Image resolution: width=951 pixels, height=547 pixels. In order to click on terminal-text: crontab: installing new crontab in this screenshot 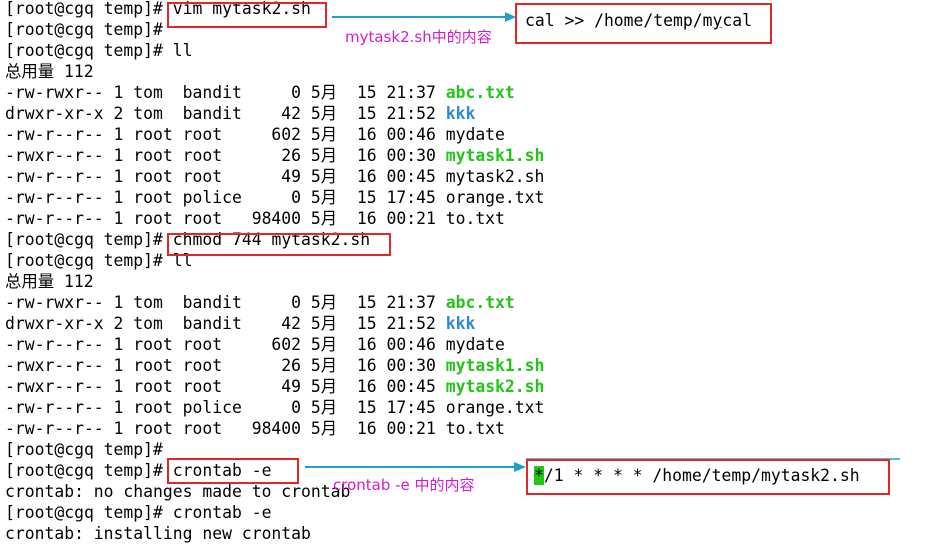, I will do `click(158, 533)`.